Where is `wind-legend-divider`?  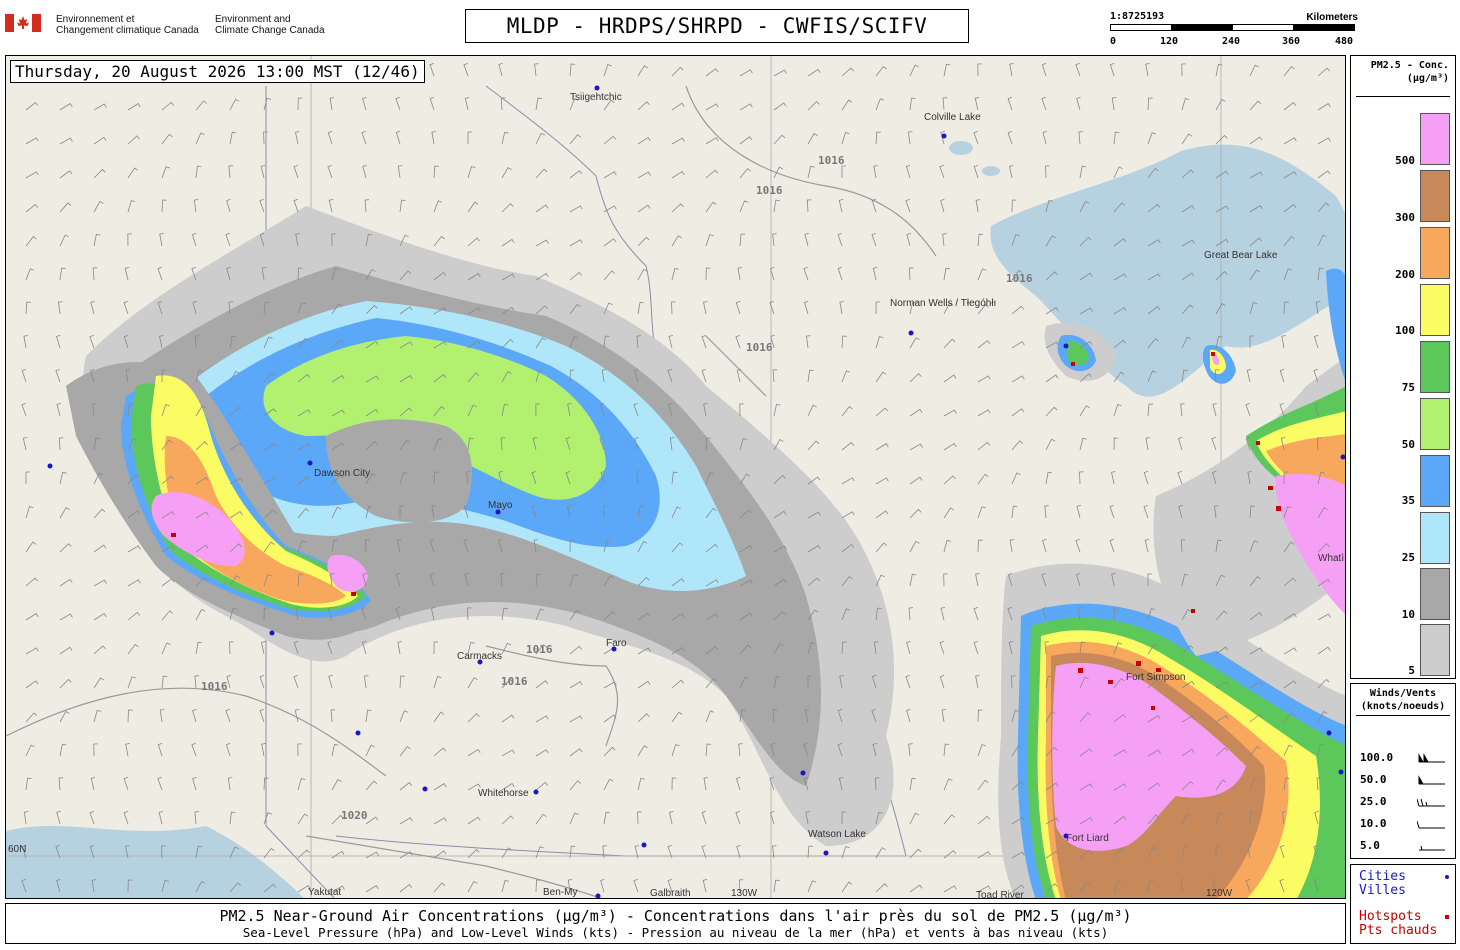
wind-legend-divider is located at coordinates (1403, 715).